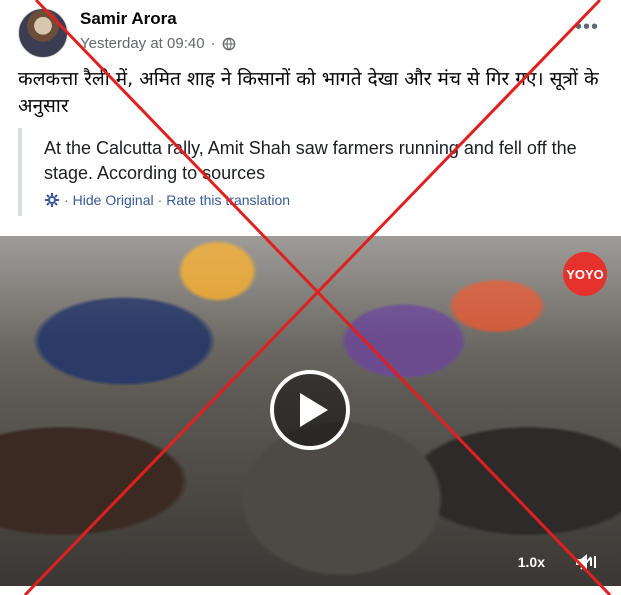 The height and width of the screenshot is (595, 621). Describe the element at coordinates (586, 562) in the screenshot. I see `speaker-muted-icon` at that location.